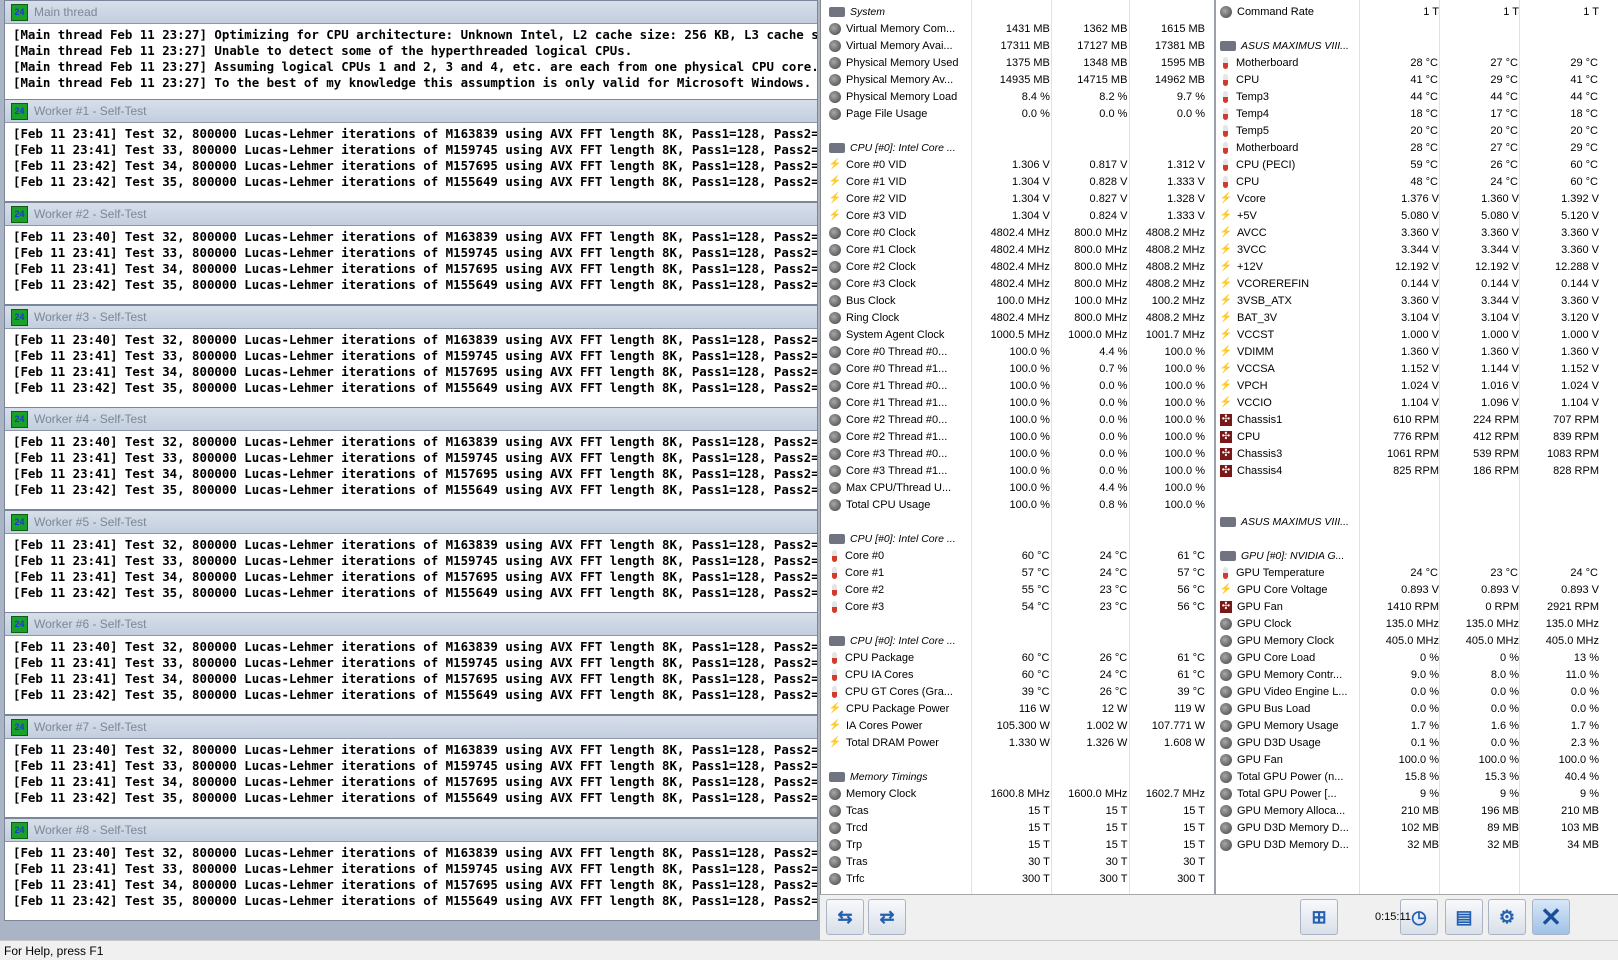 This screenshot has height=960, width=1618. What do you see at coordinates (1417, 725) in the screenshot?
I see `sensor-row: GPU Memory Usage 1.7 % 1.6 % 1.7 %` at bounding box center [1417, 725].